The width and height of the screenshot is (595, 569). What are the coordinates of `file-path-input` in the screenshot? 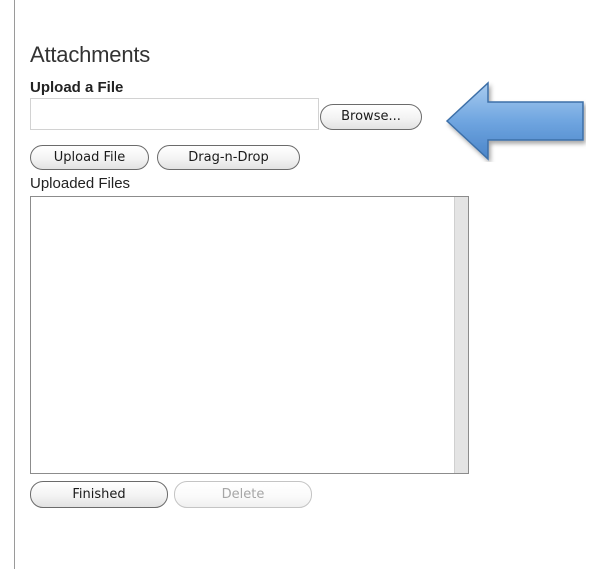 It's located at (174, 114).